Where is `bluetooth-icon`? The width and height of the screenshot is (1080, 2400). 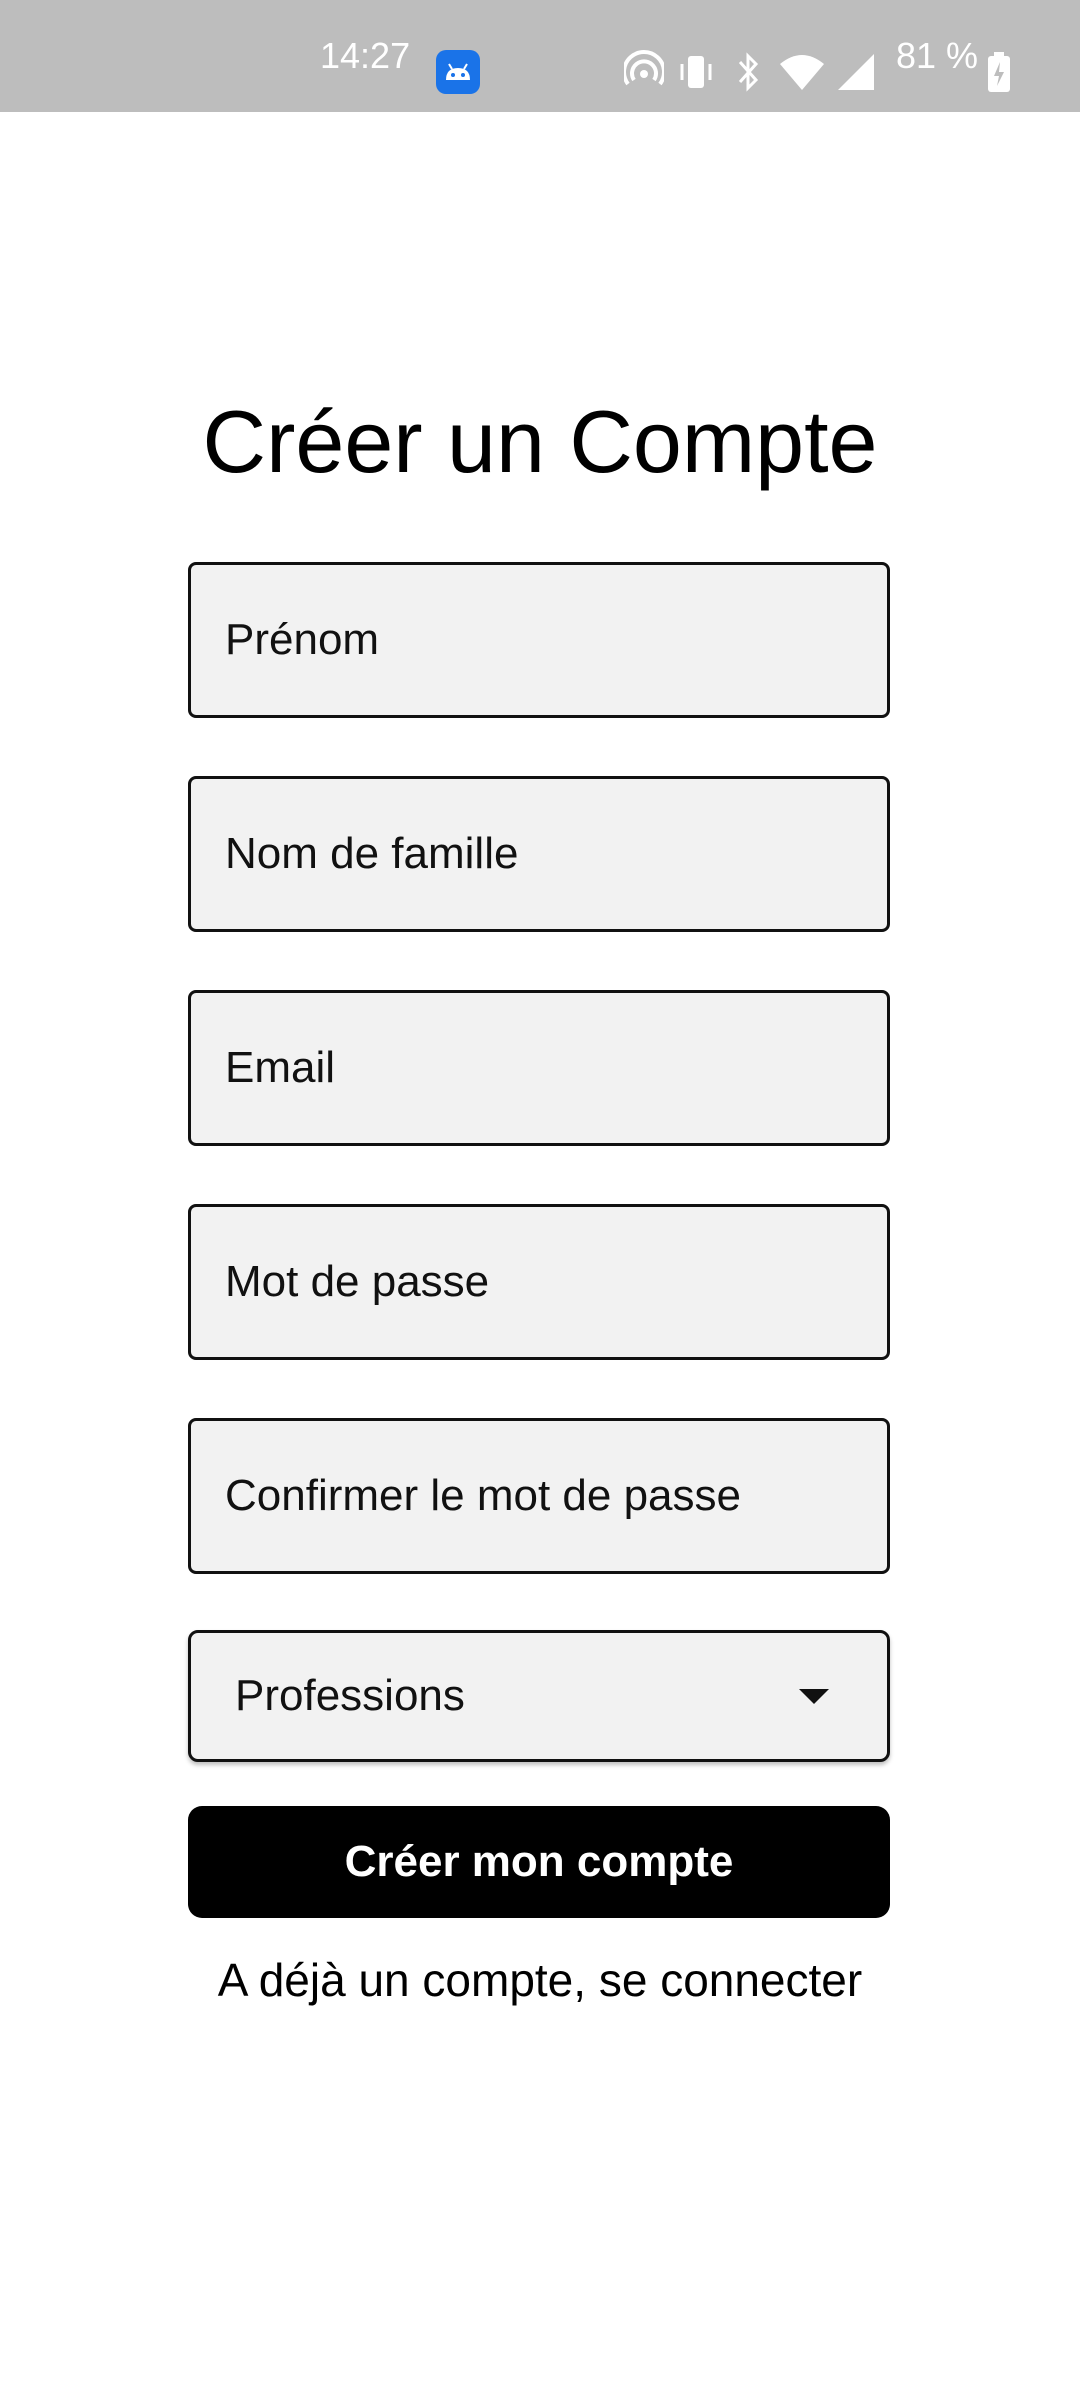 bluetooth-icon is located at coordinates (748, 72).